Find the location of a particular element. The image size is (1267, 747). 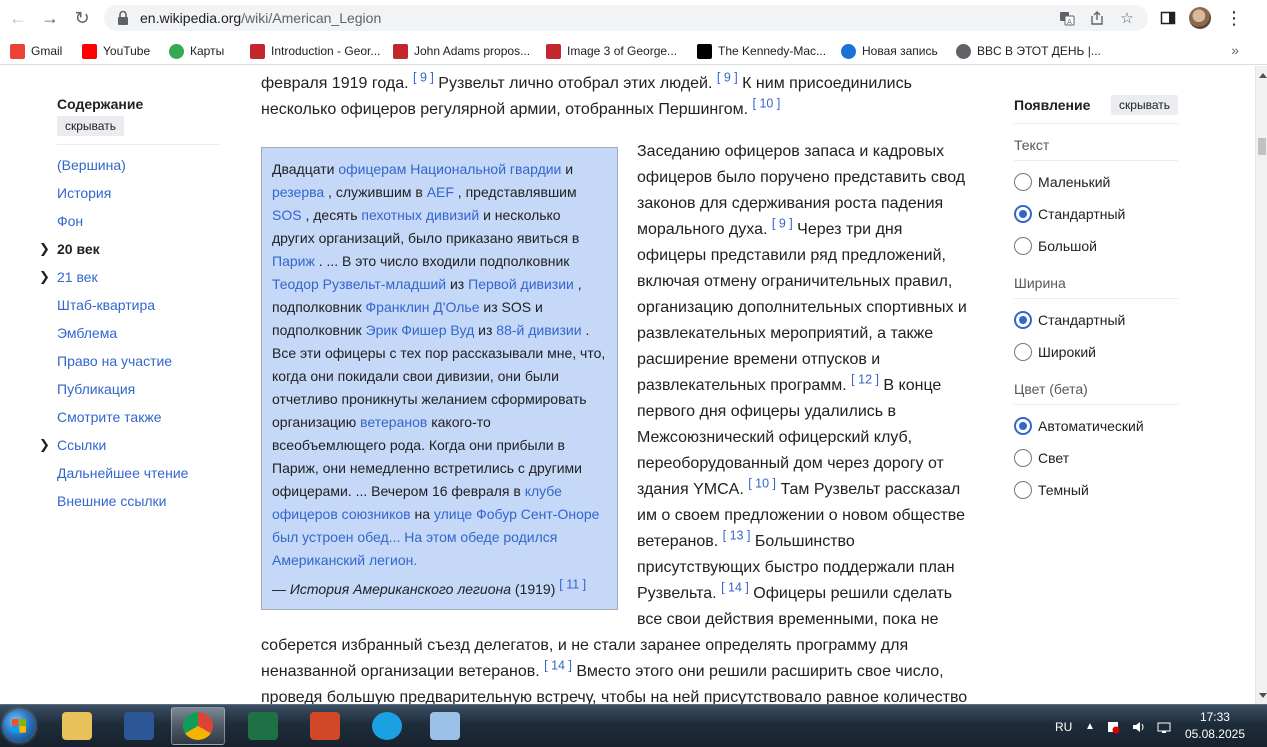

bookmarks-overflow-icon: » is located at coordinates (1235, 50).